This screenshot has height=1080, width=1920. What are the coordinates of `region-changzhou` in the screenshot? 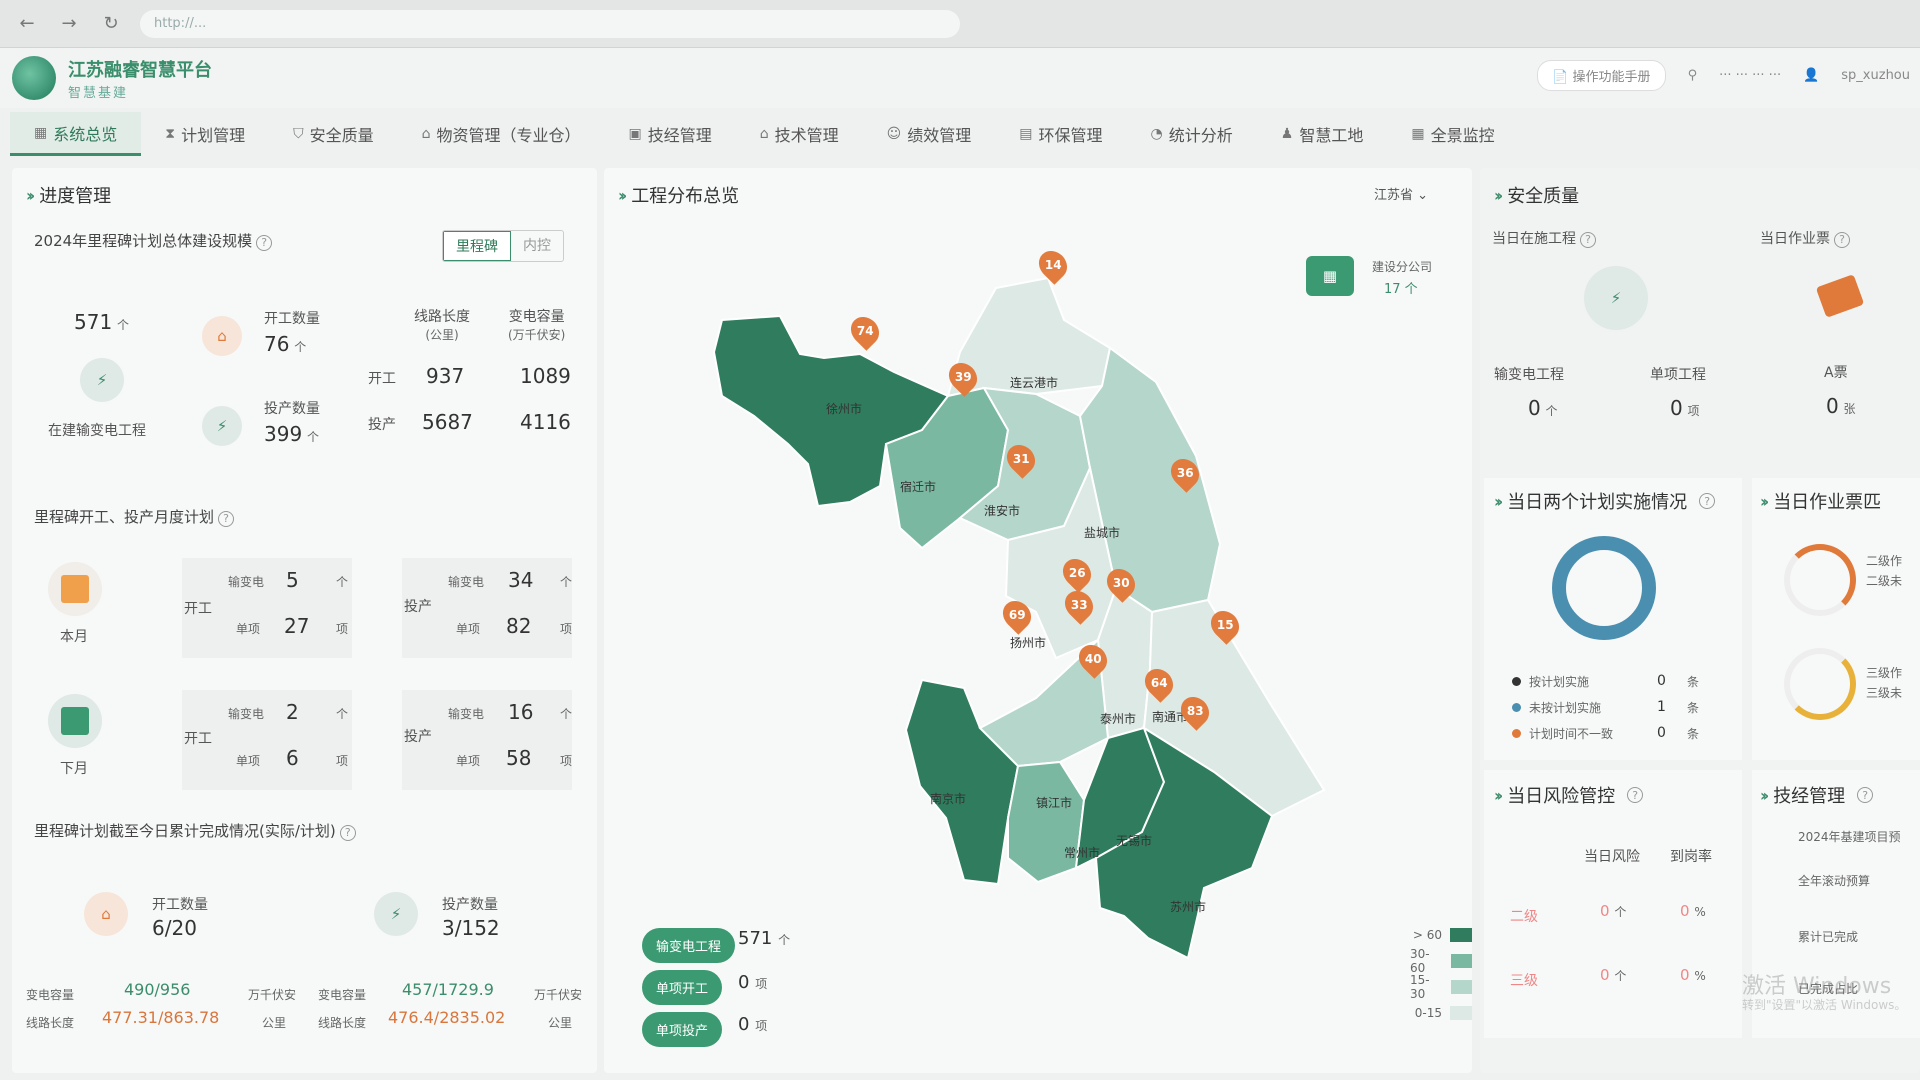 It's located at (1046, 822).